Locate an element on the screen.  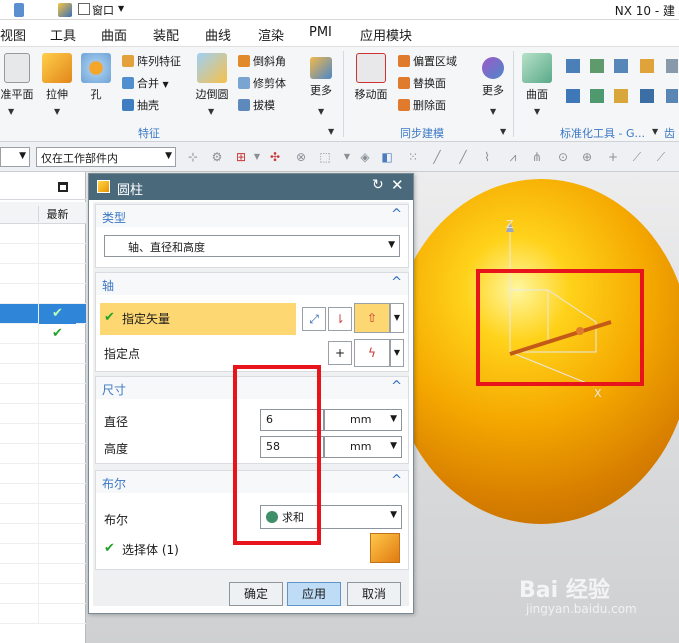
reverse-direction-icon: ⤢ is located at coordinates (314, 319).